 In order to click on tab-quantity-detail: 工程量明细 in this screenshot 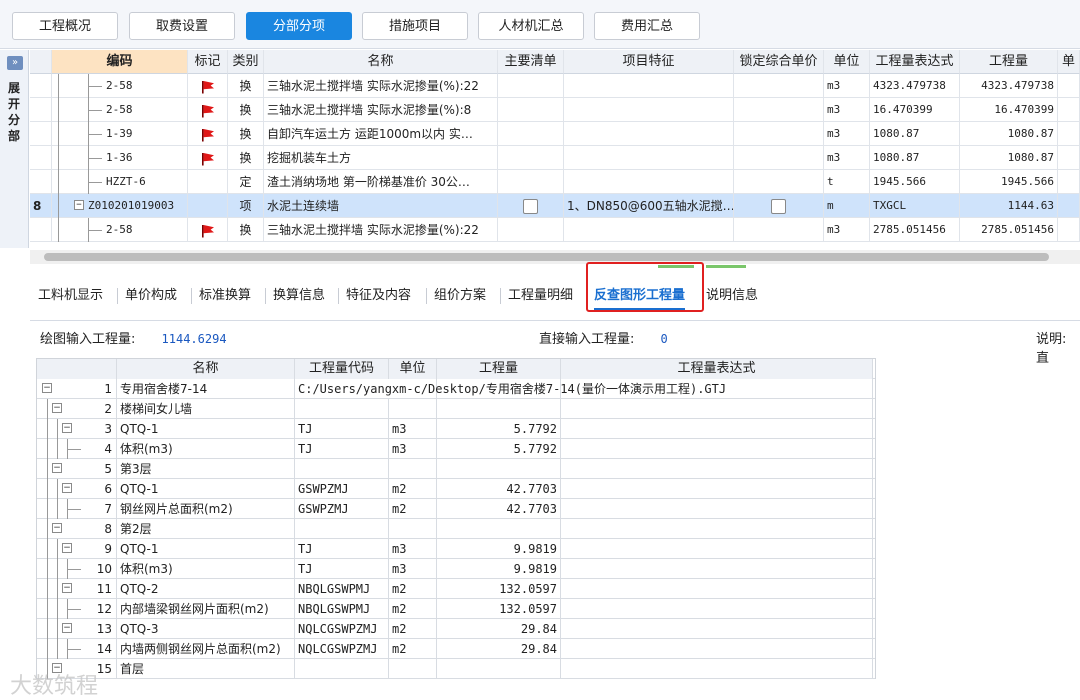, I will do `click(540, 296)`.